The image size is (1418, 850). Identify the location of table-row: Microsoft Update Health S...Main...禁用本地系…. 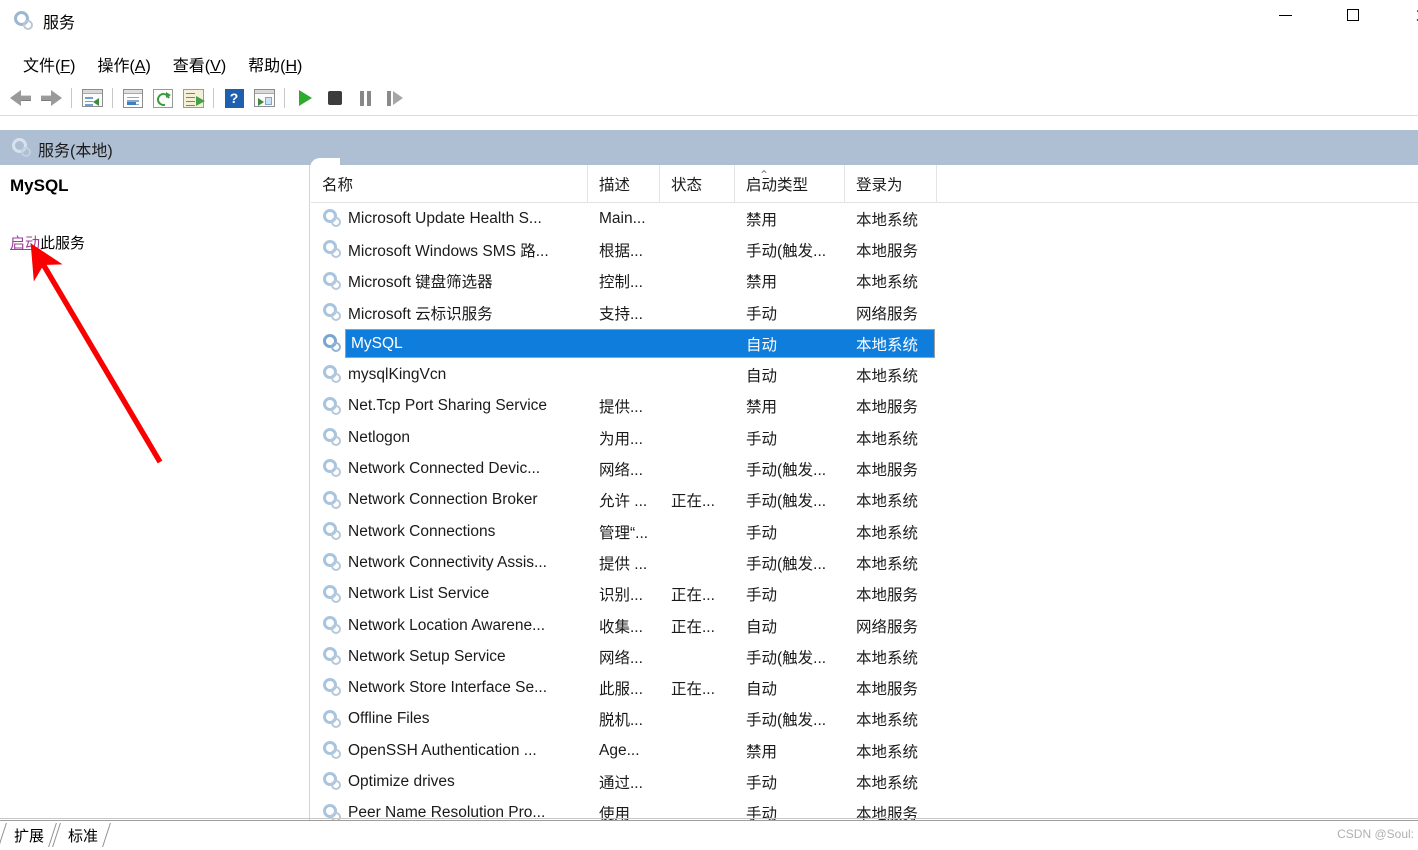
(864, 218).